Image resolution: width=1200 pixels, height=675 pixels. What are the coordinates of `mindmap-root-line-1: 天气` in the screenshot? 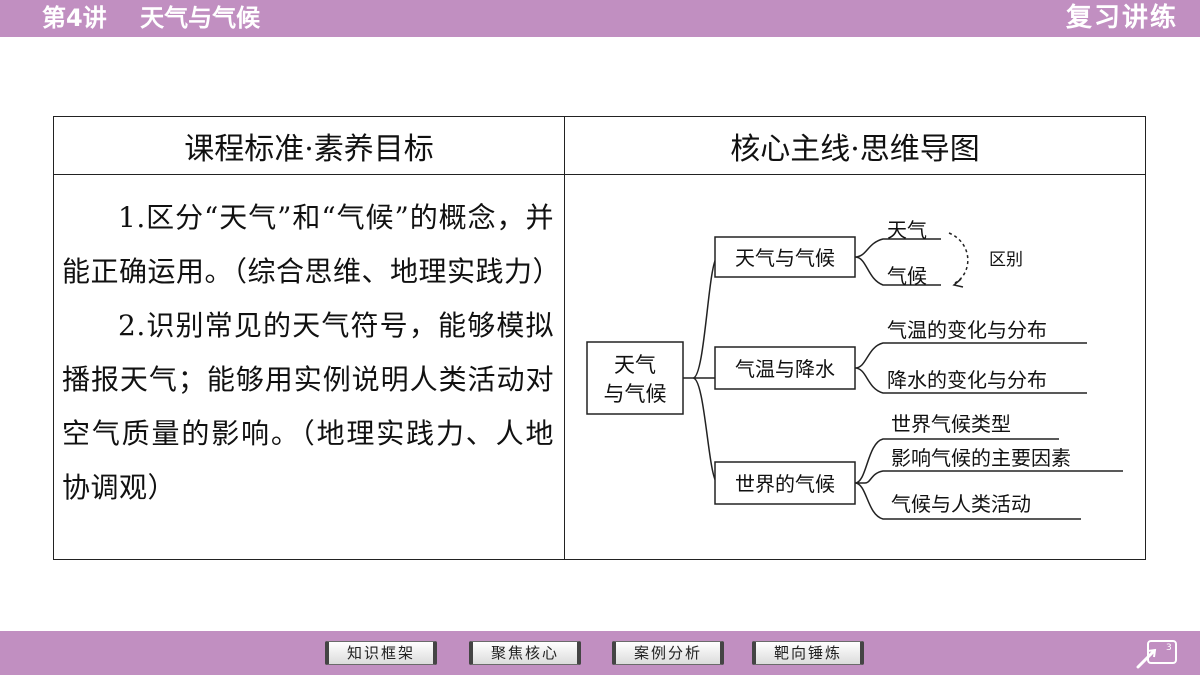 It's located at (635, 365).